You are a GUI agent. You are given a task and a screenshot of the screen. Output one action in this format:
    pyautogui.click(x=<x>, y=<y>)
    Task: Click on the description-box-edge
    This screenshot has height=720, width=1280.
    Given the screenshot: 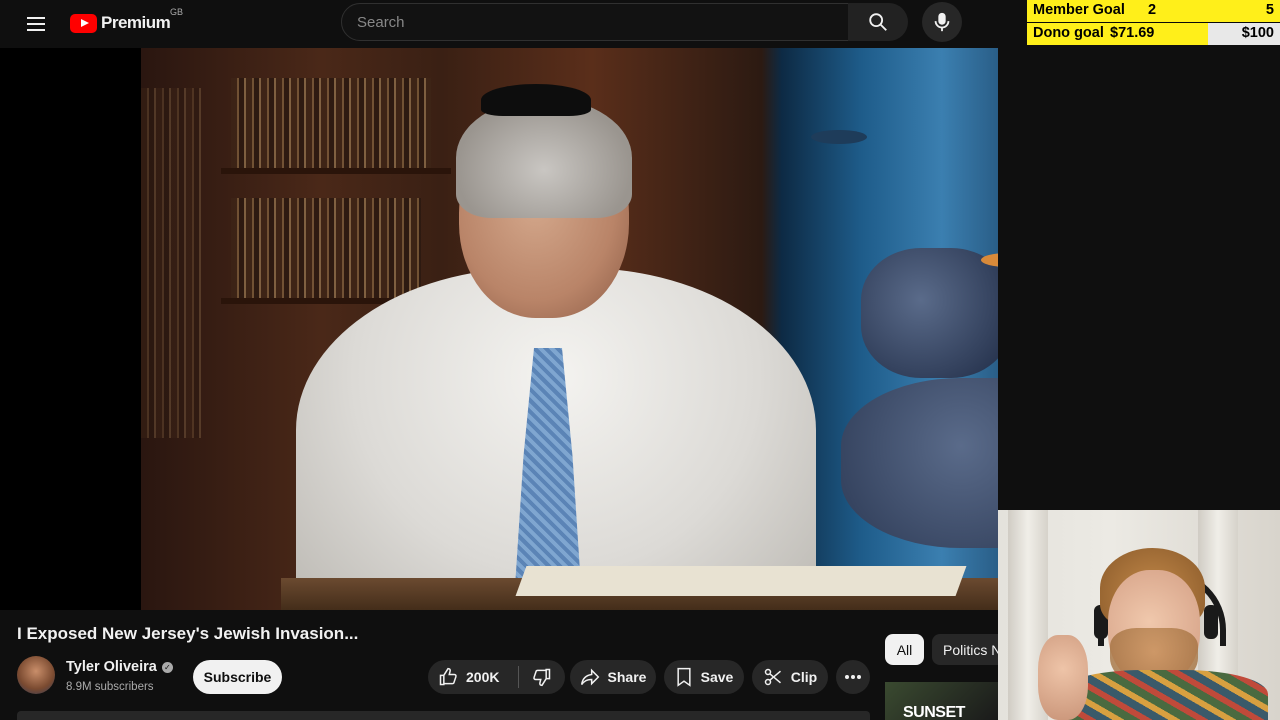 What is the action you would take?
    pyautogui.click(x=443, y=715)
    